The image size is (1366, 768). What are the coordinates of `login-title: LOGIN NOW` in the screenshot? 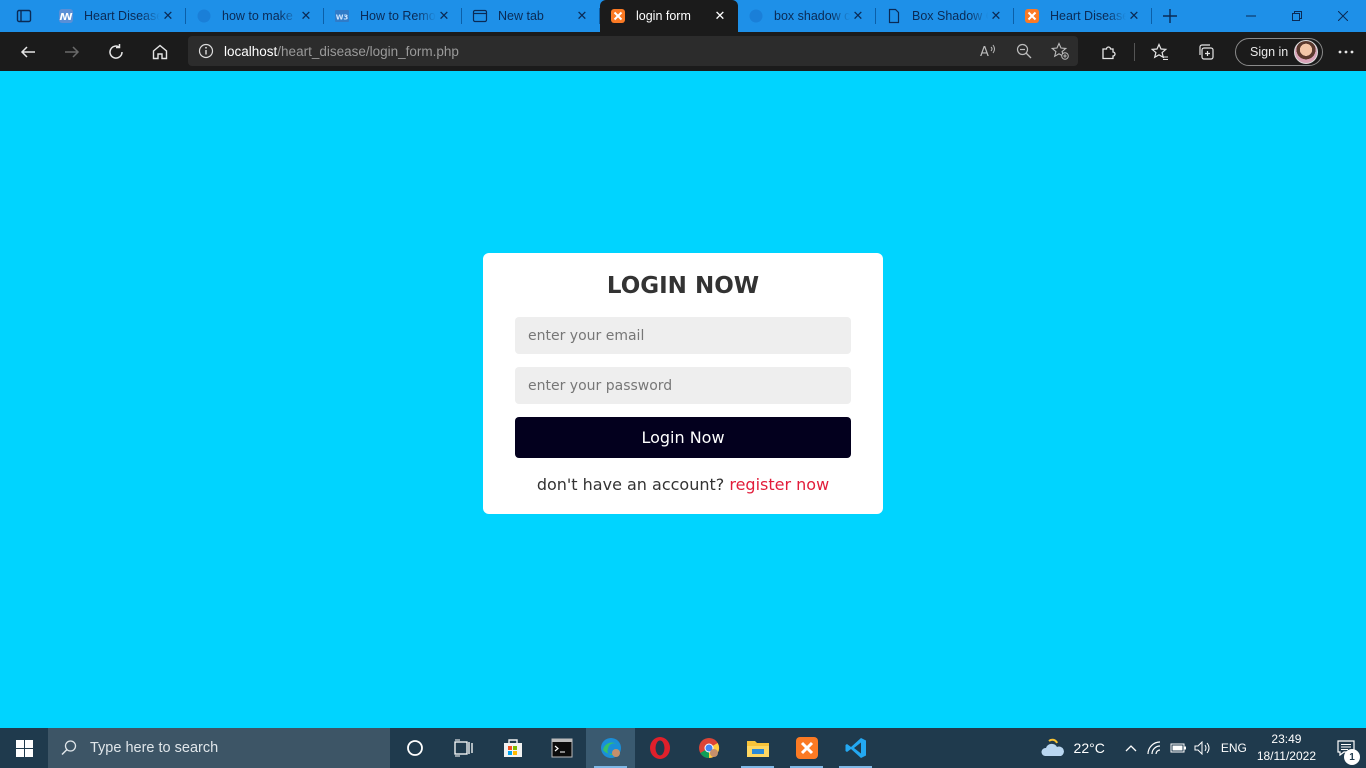 It's located at (683, 286).